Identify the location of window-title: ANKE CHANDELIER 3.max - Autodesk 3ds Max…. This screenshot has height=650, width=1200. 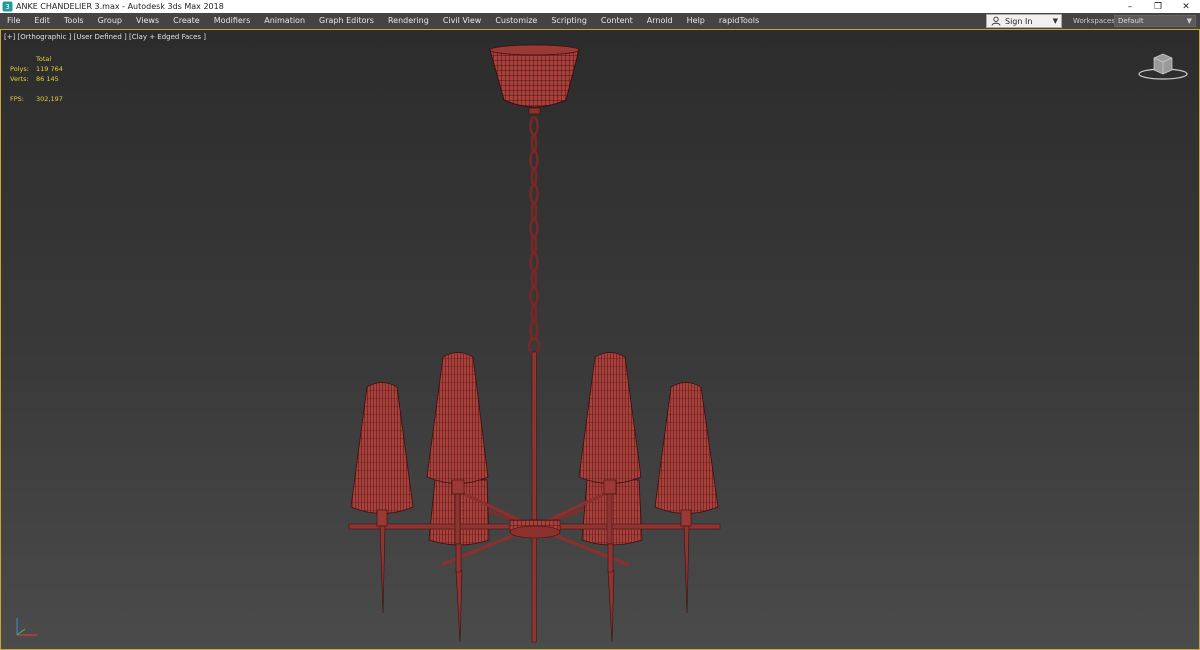
(120, 6).